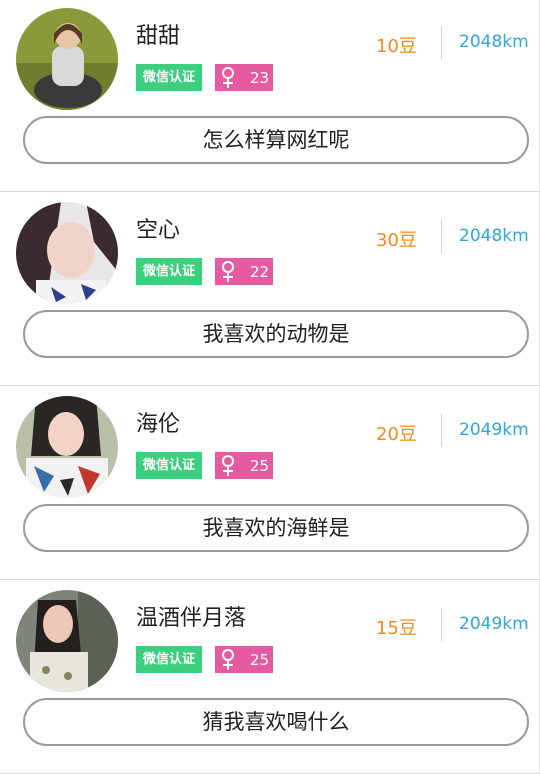  Describe the element at coordinates (260, 78) in the screenshot. I see `user-age: 23` at that location.